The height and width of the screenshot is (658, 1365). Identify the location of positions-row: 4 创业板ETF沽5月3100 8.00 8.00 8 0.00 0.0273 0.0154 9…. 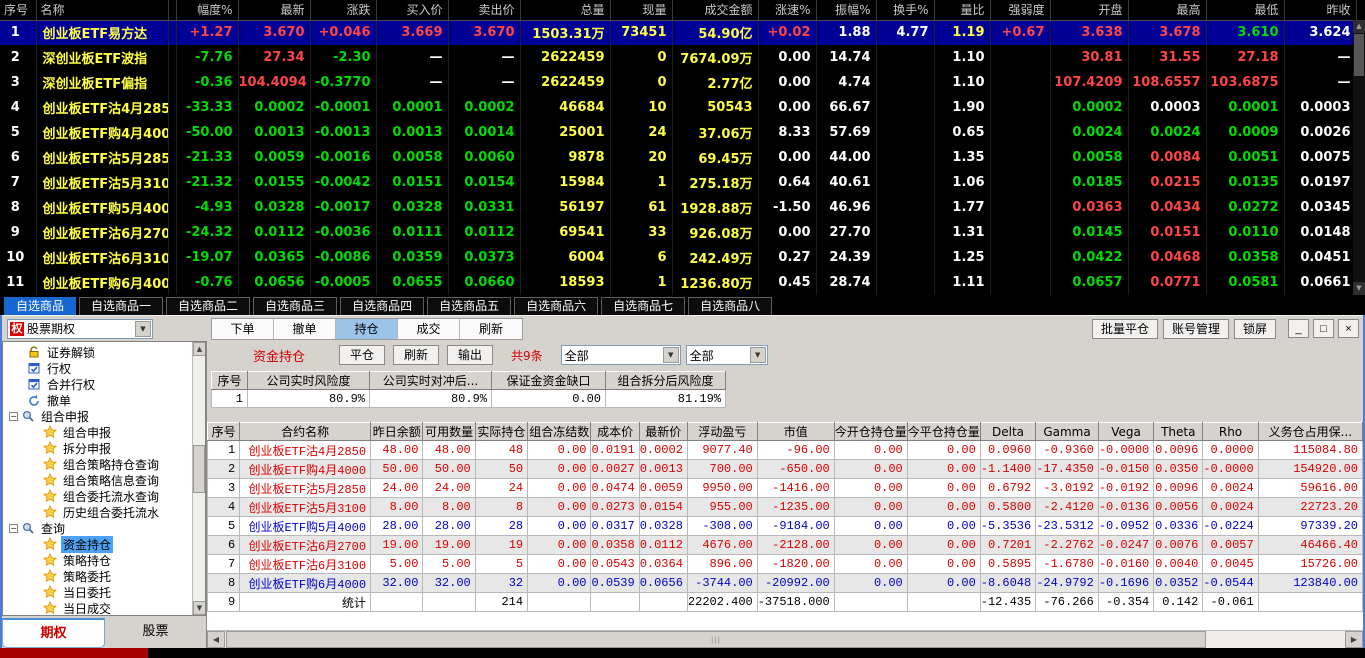
(785, 507).